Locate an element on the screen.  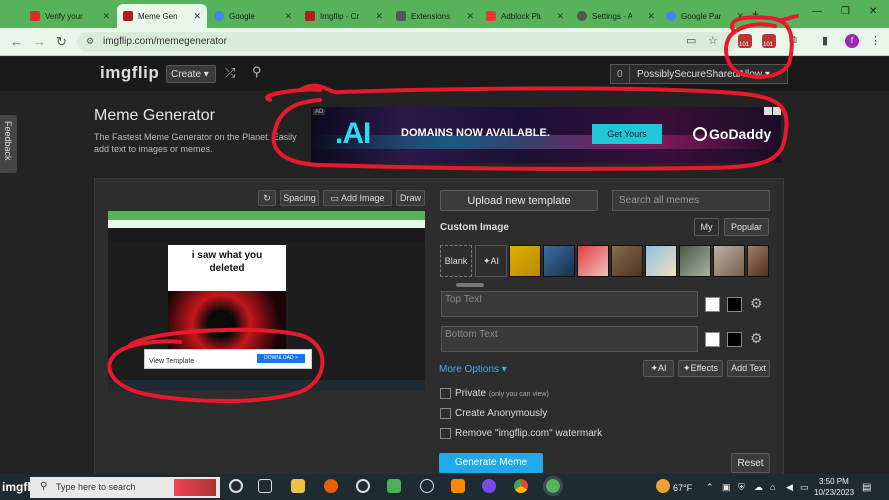
bookmark-star-icon: ☆ is located at coordinates (715, 41).